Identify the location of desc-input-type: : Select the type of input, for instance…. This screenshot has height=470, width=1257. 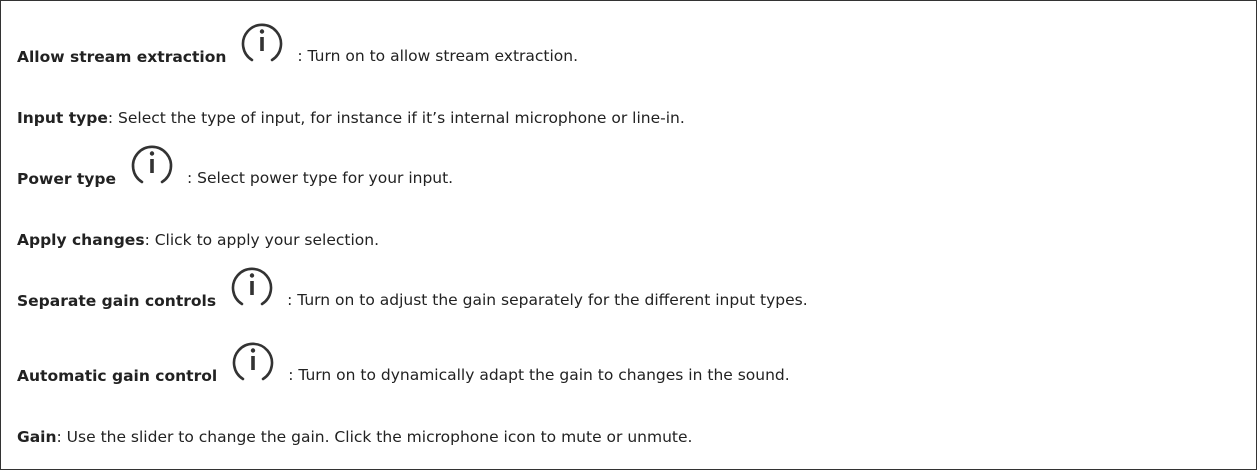
(396, 118).